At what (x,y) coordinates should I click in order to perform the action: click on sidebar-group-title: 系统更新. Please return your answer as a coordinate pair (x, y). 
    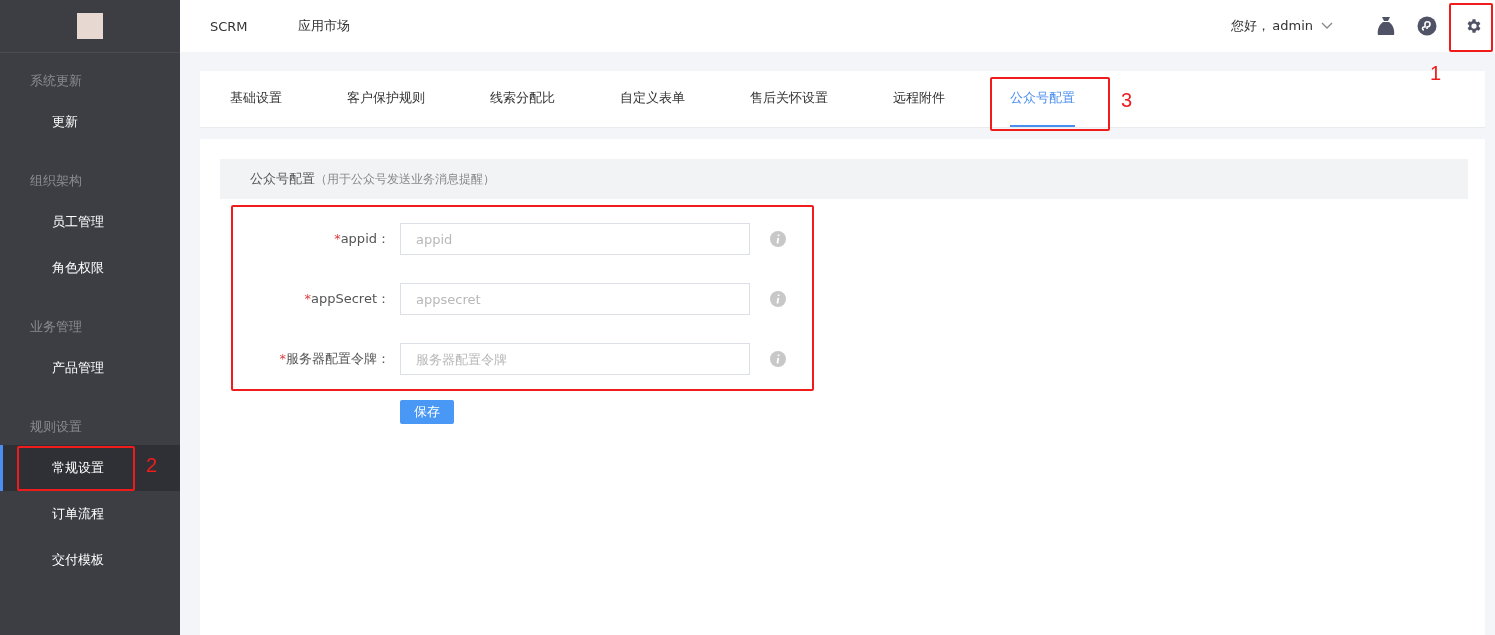
    Looking at the image, I should click on (56, 81).